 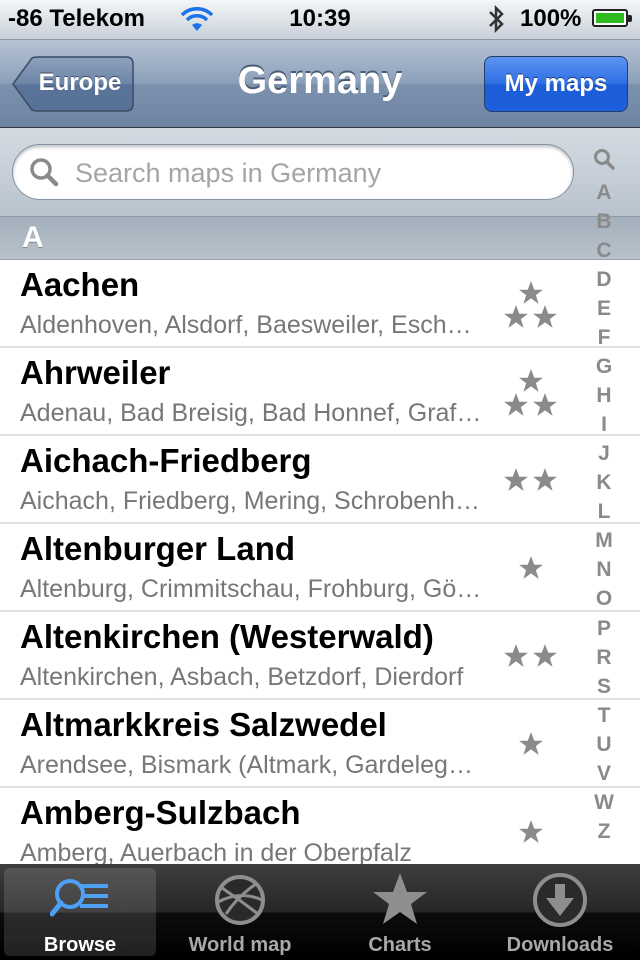 I want to click on region-name: Altenburger Land, so click(x=158, y=548).